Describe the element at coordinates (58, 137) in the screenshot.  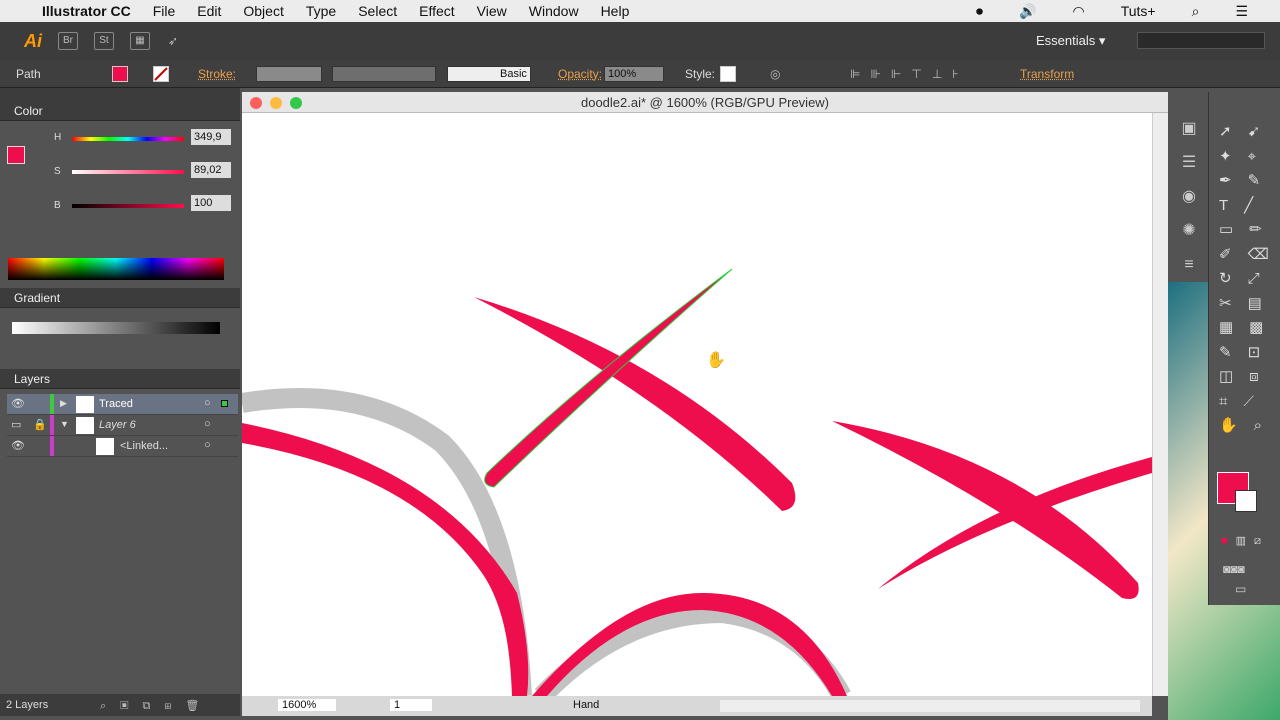
I see `h-label: H` at that location.